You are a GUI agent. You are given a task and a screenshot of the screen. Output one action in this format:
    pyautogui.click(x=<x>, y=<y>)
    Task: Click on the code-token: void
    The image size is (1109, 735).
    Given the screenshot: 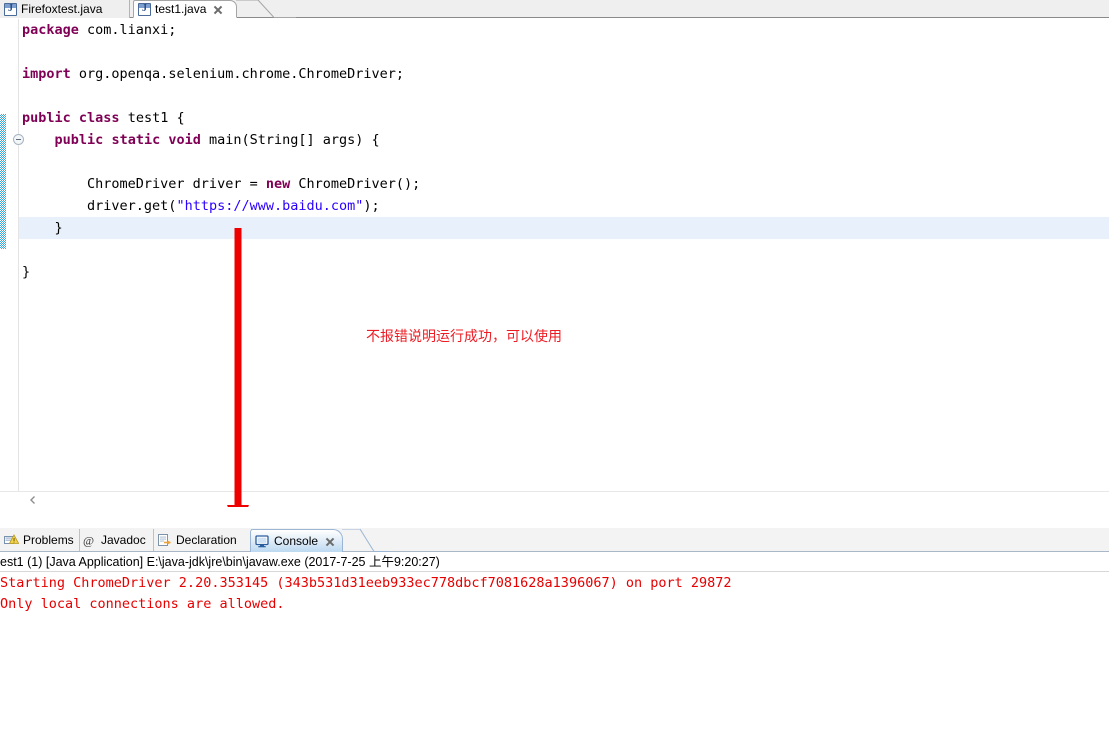 What is the action you would take?
    pyautogui.click(x=184, y=140)
    